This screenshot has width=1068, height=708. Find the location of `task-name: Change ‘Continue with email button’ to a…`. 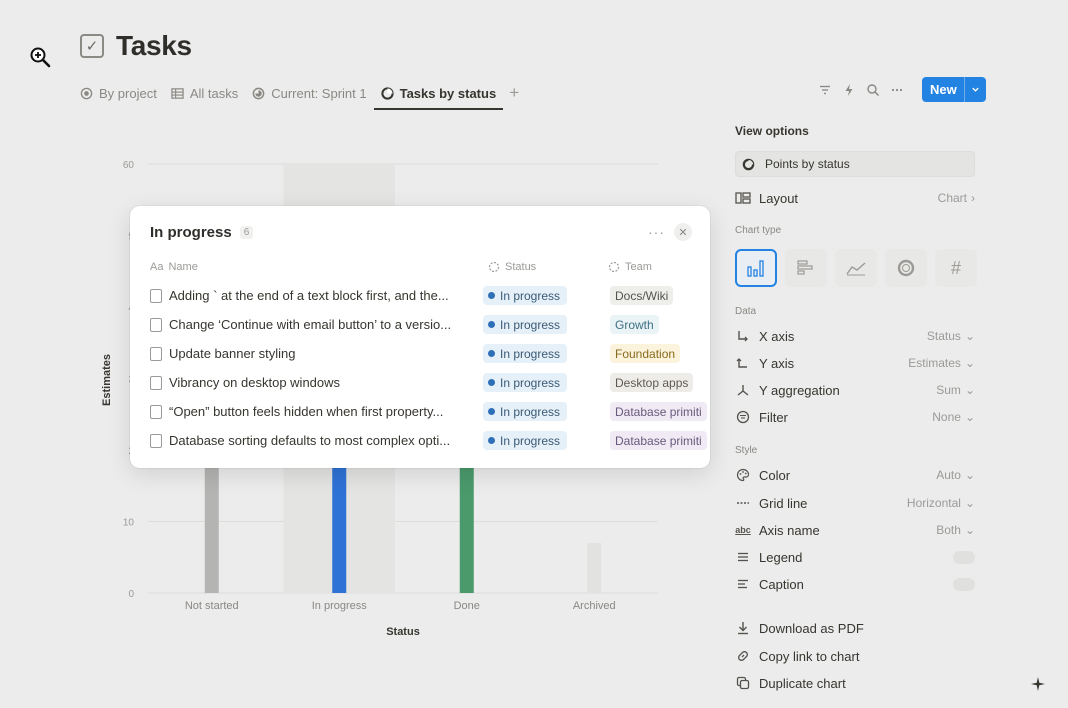

task-name: Change ‘Continue with email button’ to a… is located at coordinates (310, 324).